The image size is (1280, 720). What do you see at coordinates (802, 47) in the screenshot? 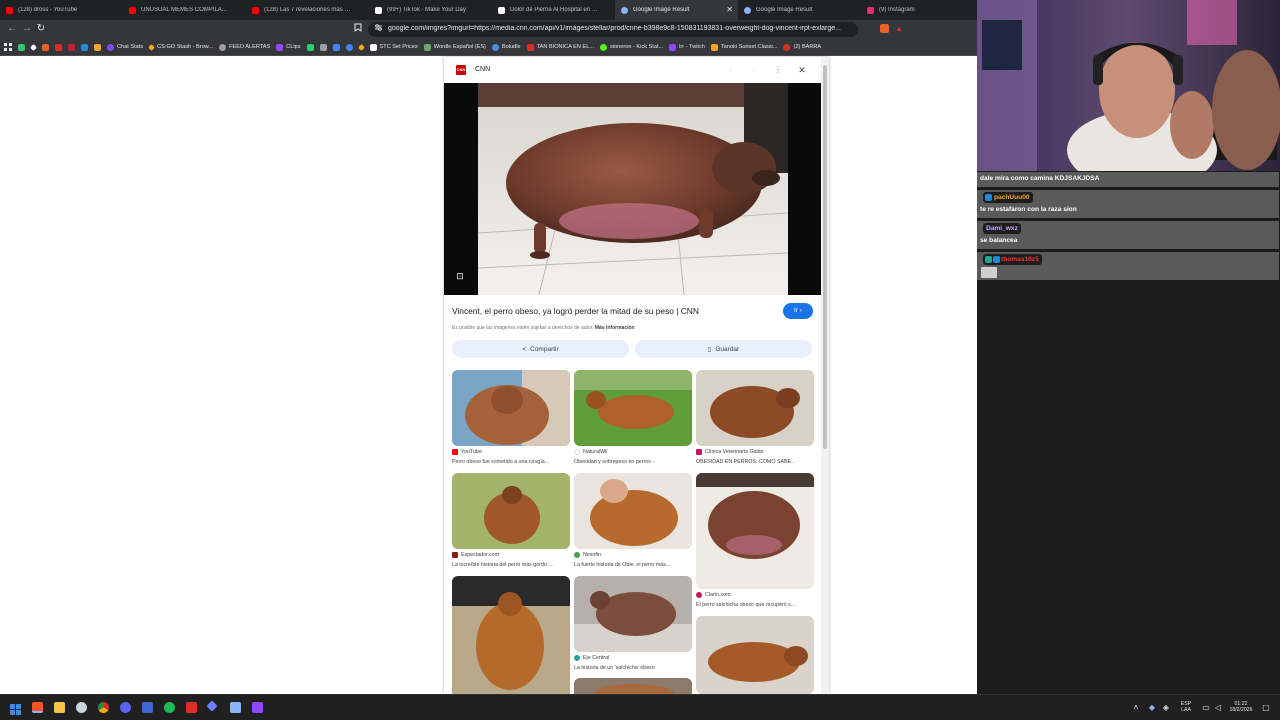
I see `bookmark-barra: (2) BARRA` at bounding box center [802, 47].